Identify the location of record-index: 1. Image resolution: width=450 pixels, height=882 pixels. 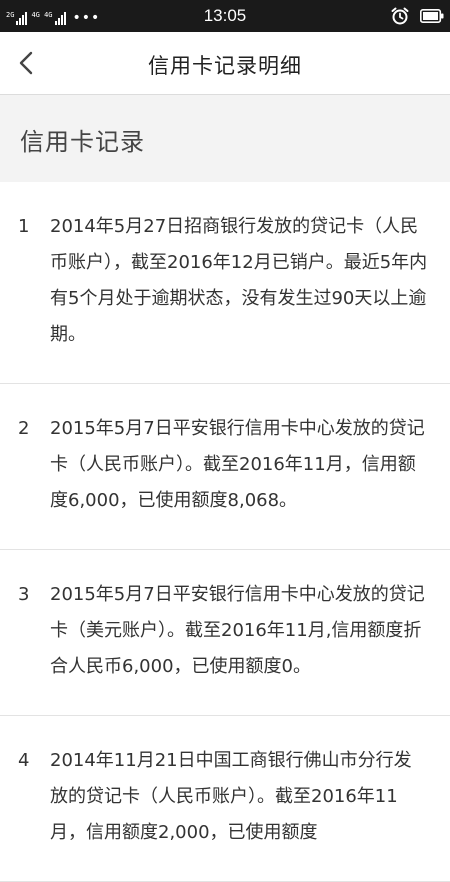
(24, 226).